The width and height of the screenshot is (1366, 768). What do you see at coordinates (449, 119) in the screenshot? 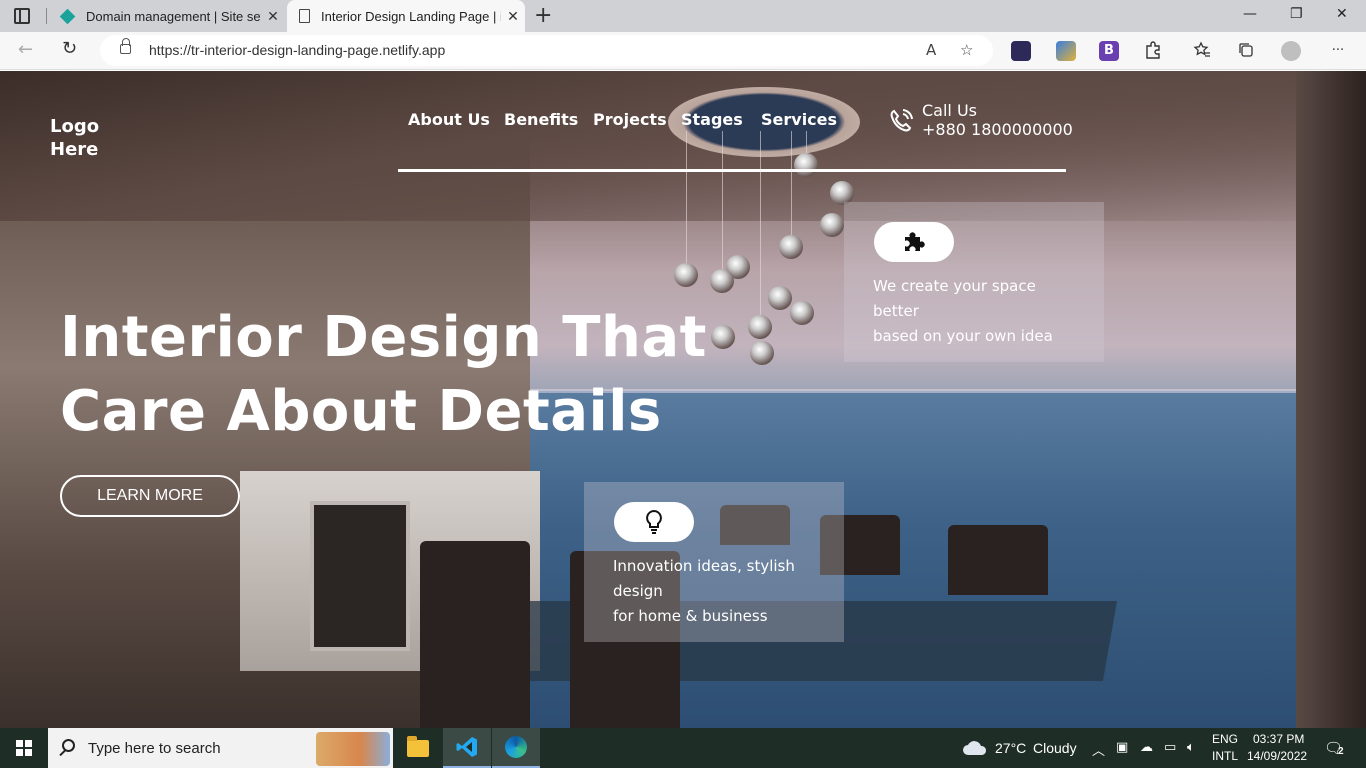
I see `nav-about-us: About Us` at bounding box center [449, 119].